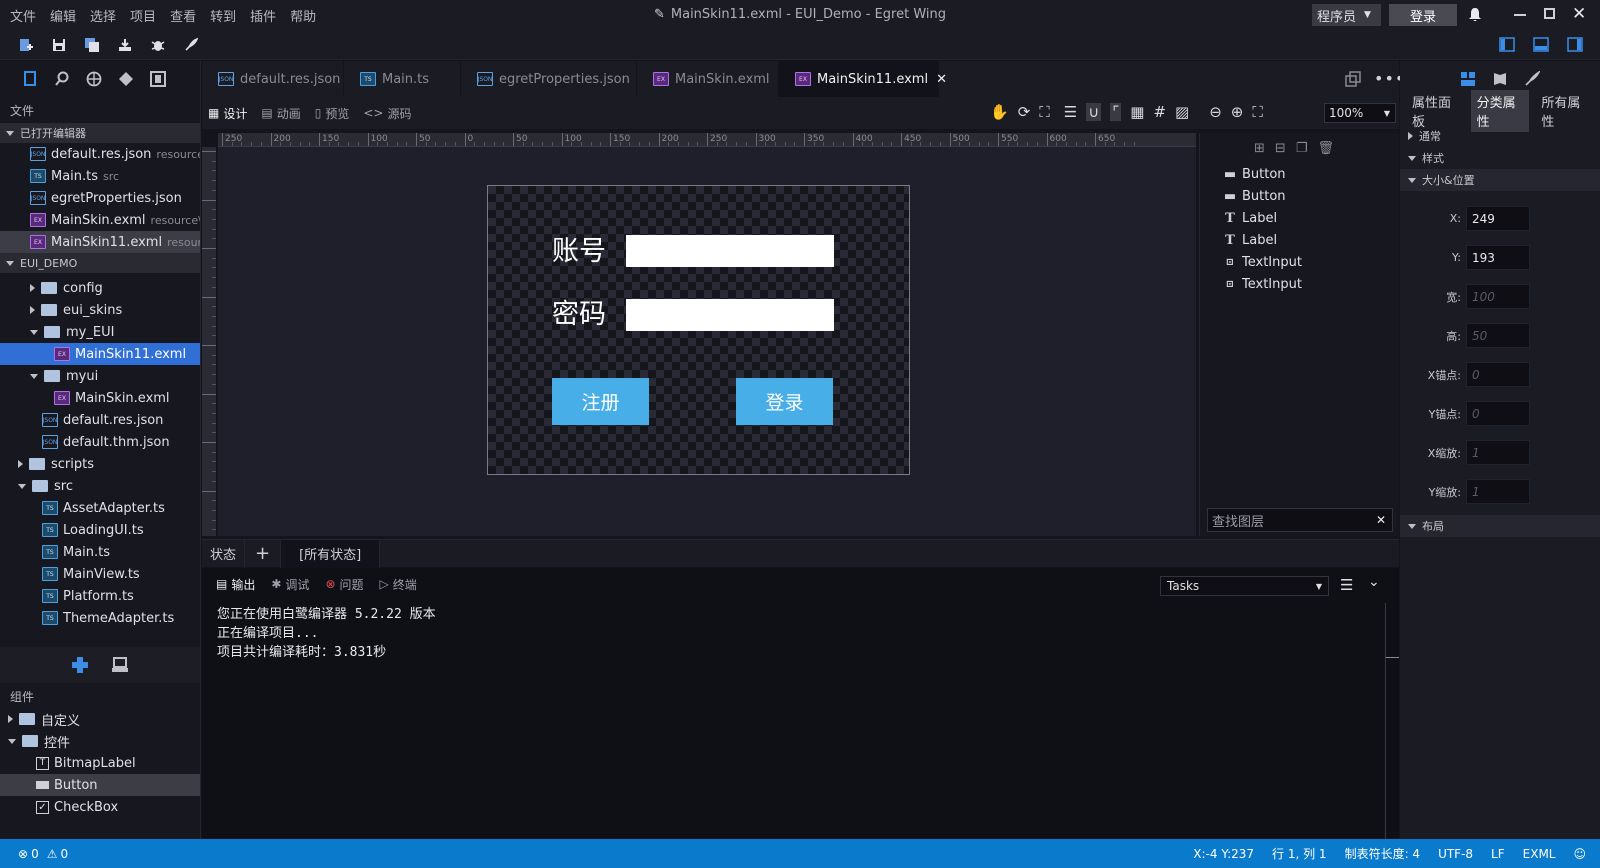  Describe the element at coordinates (579, 248) in the screenshot. I see `skin-account-label: 账号` at that location.